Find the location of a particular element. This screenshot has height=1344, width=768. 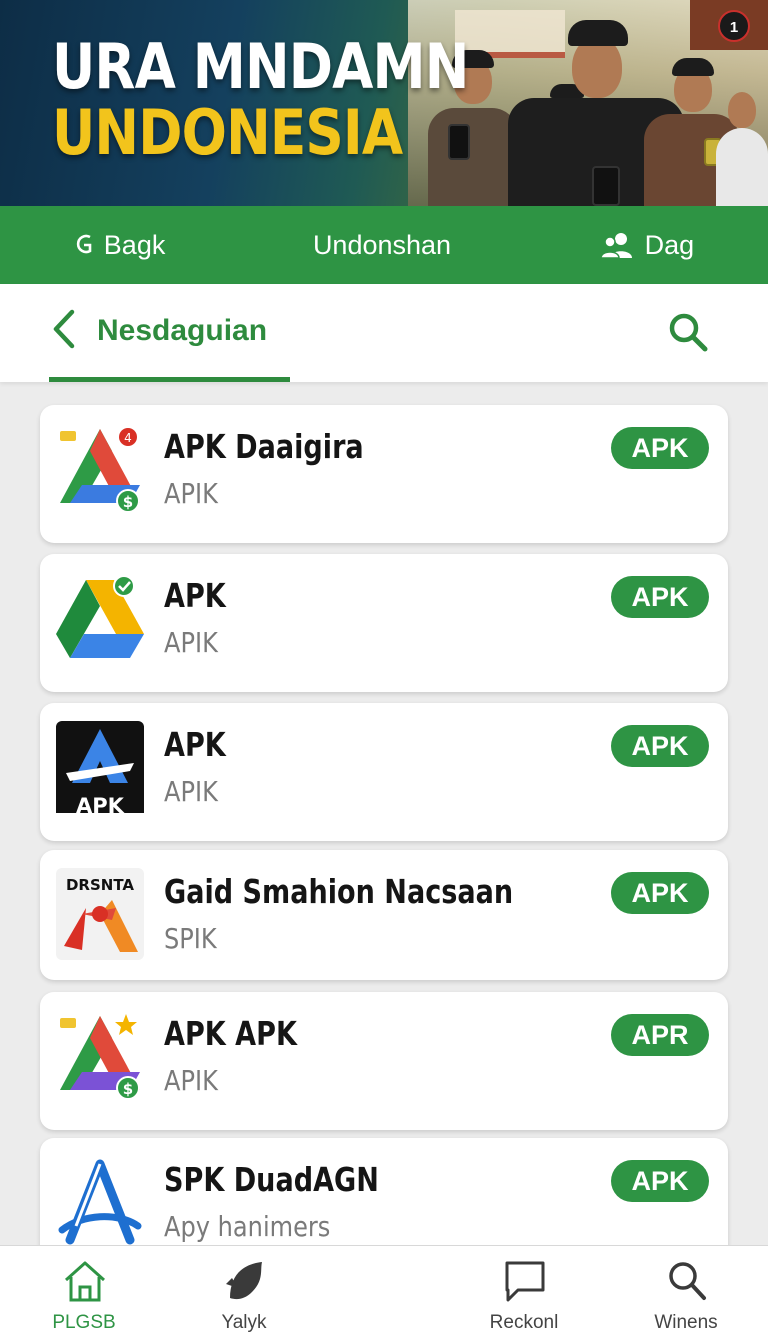

top-nav-bar: Bagk Undonshan Dag is located at coordinates (384, 245).